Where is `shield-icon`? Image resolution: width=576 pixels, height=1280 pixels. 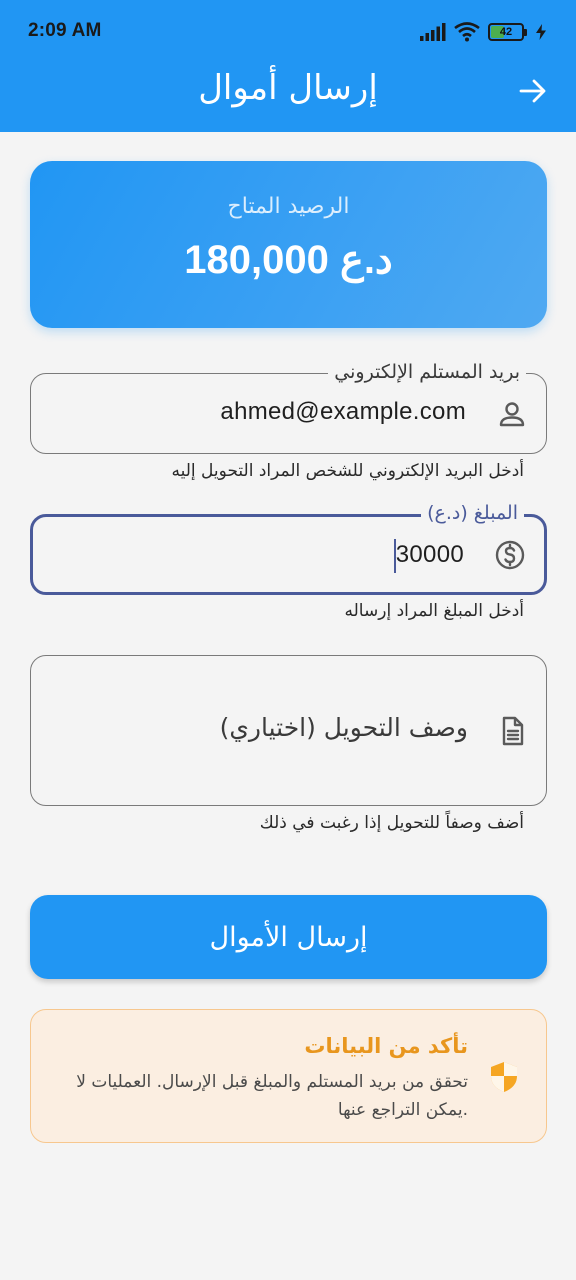
shield-icon is located at coordinates (504, 1077).